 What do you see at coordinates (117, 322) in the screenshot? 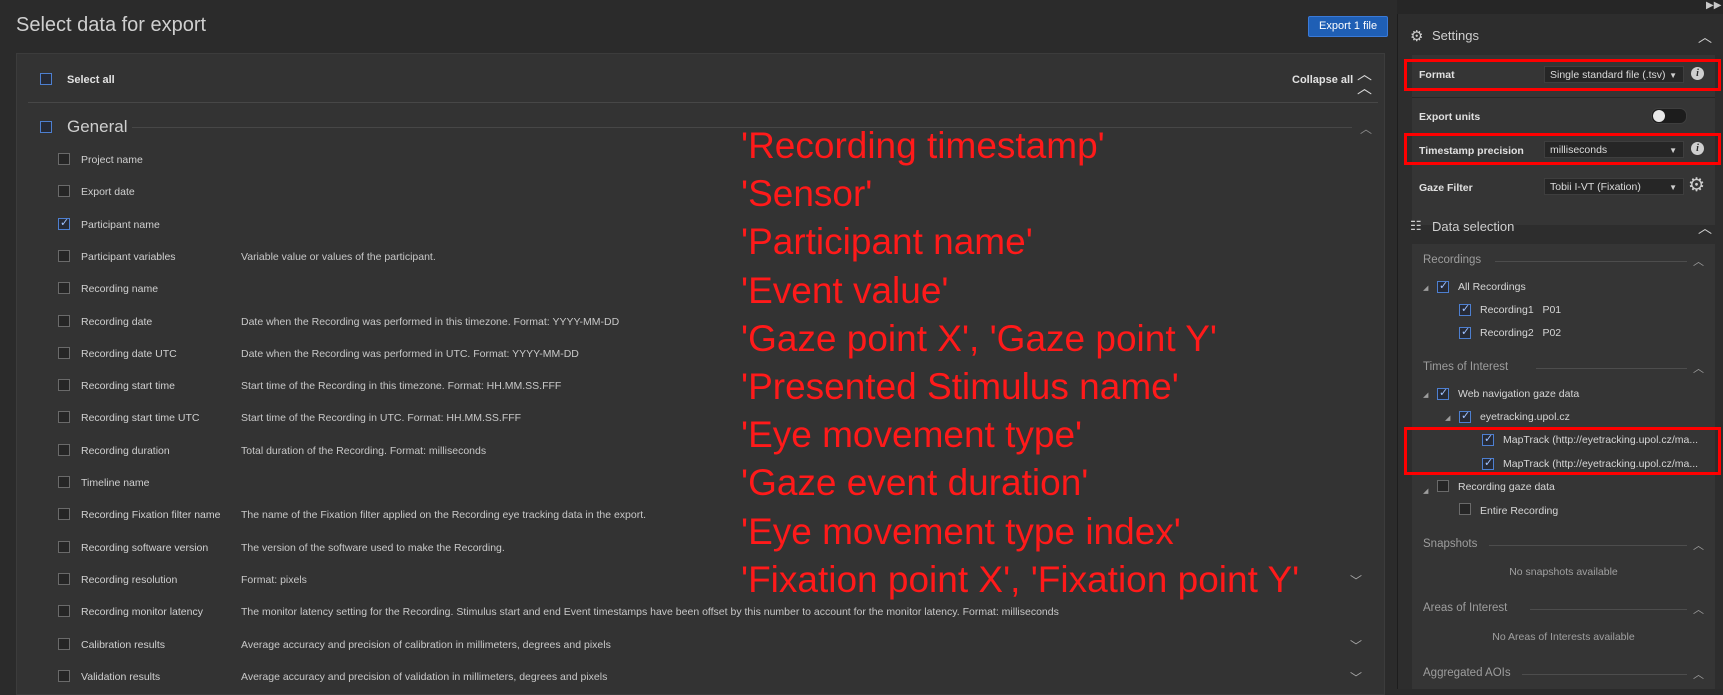
I see `row-label: Recording date` at bounding box center [117, 322].